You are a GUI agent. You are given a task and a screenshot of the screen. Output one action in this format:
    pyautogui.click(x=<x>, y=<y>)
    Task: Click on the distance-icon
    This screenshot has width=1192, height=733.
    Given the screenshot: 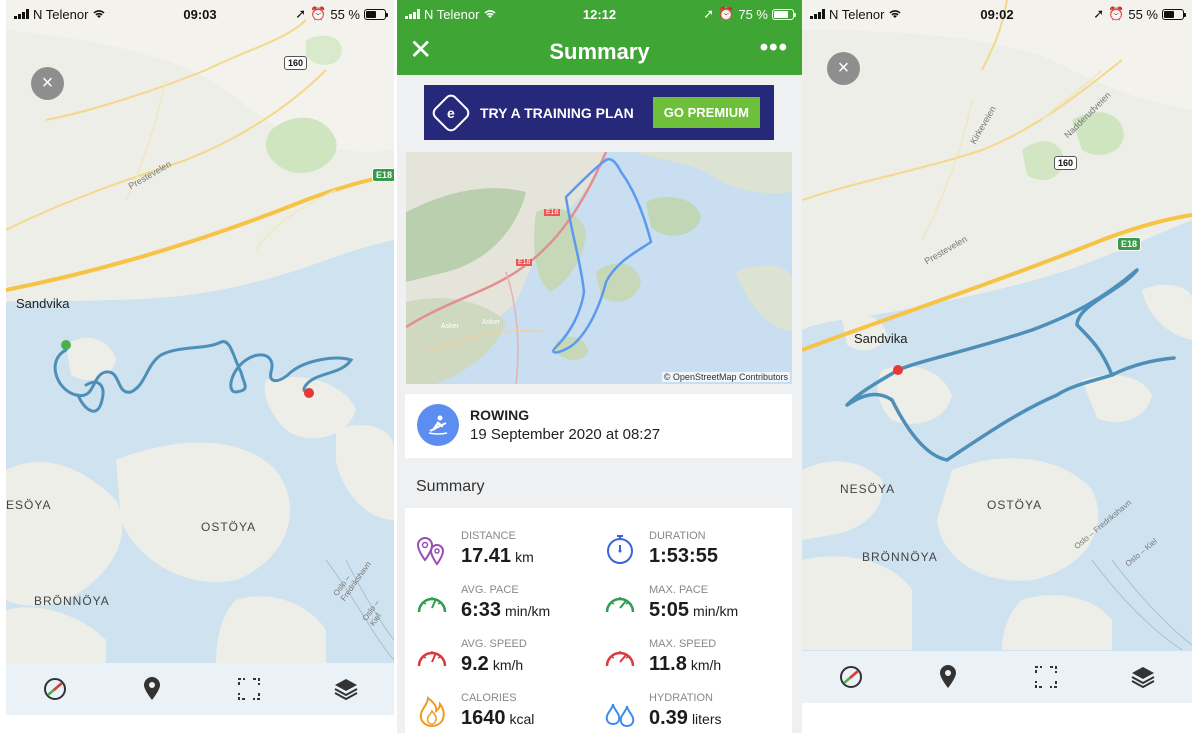 What is the action you would take?
    pyautogui.click(x=430, y=551)
    